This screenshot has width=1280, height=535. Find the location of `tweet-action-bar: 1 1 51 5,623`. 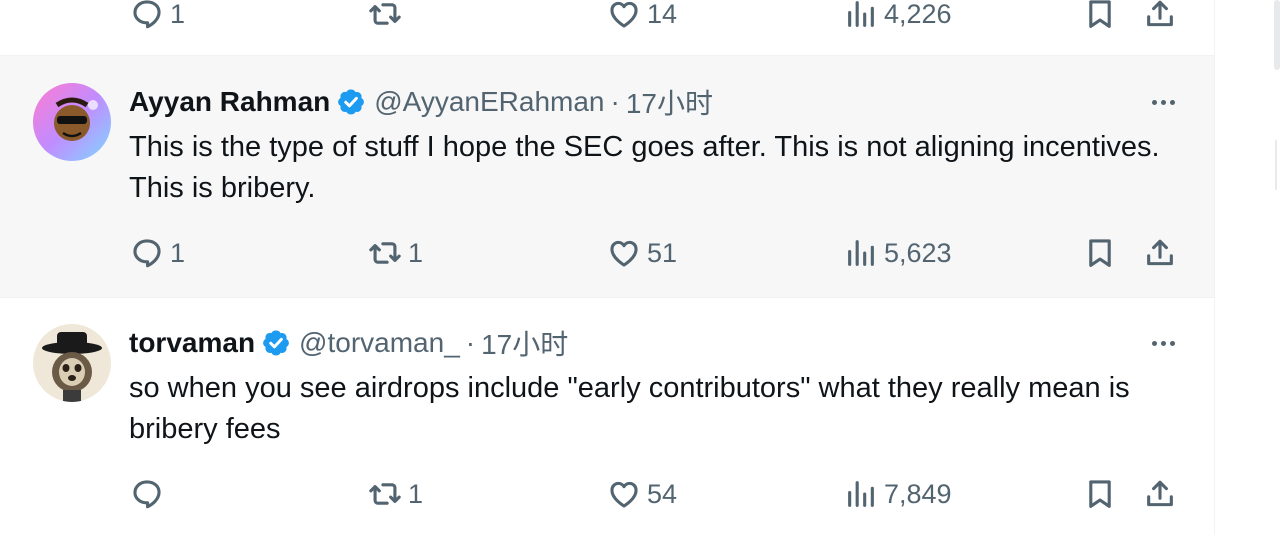

tweet-action-bar: 1 1 51 5,623 is located at coordinates (660, 253).